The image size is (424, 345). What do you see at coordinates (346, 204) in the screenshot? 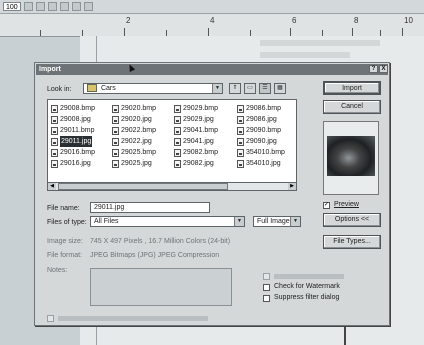
I see `preview-label: Preview` at bounding box center [346, 204].